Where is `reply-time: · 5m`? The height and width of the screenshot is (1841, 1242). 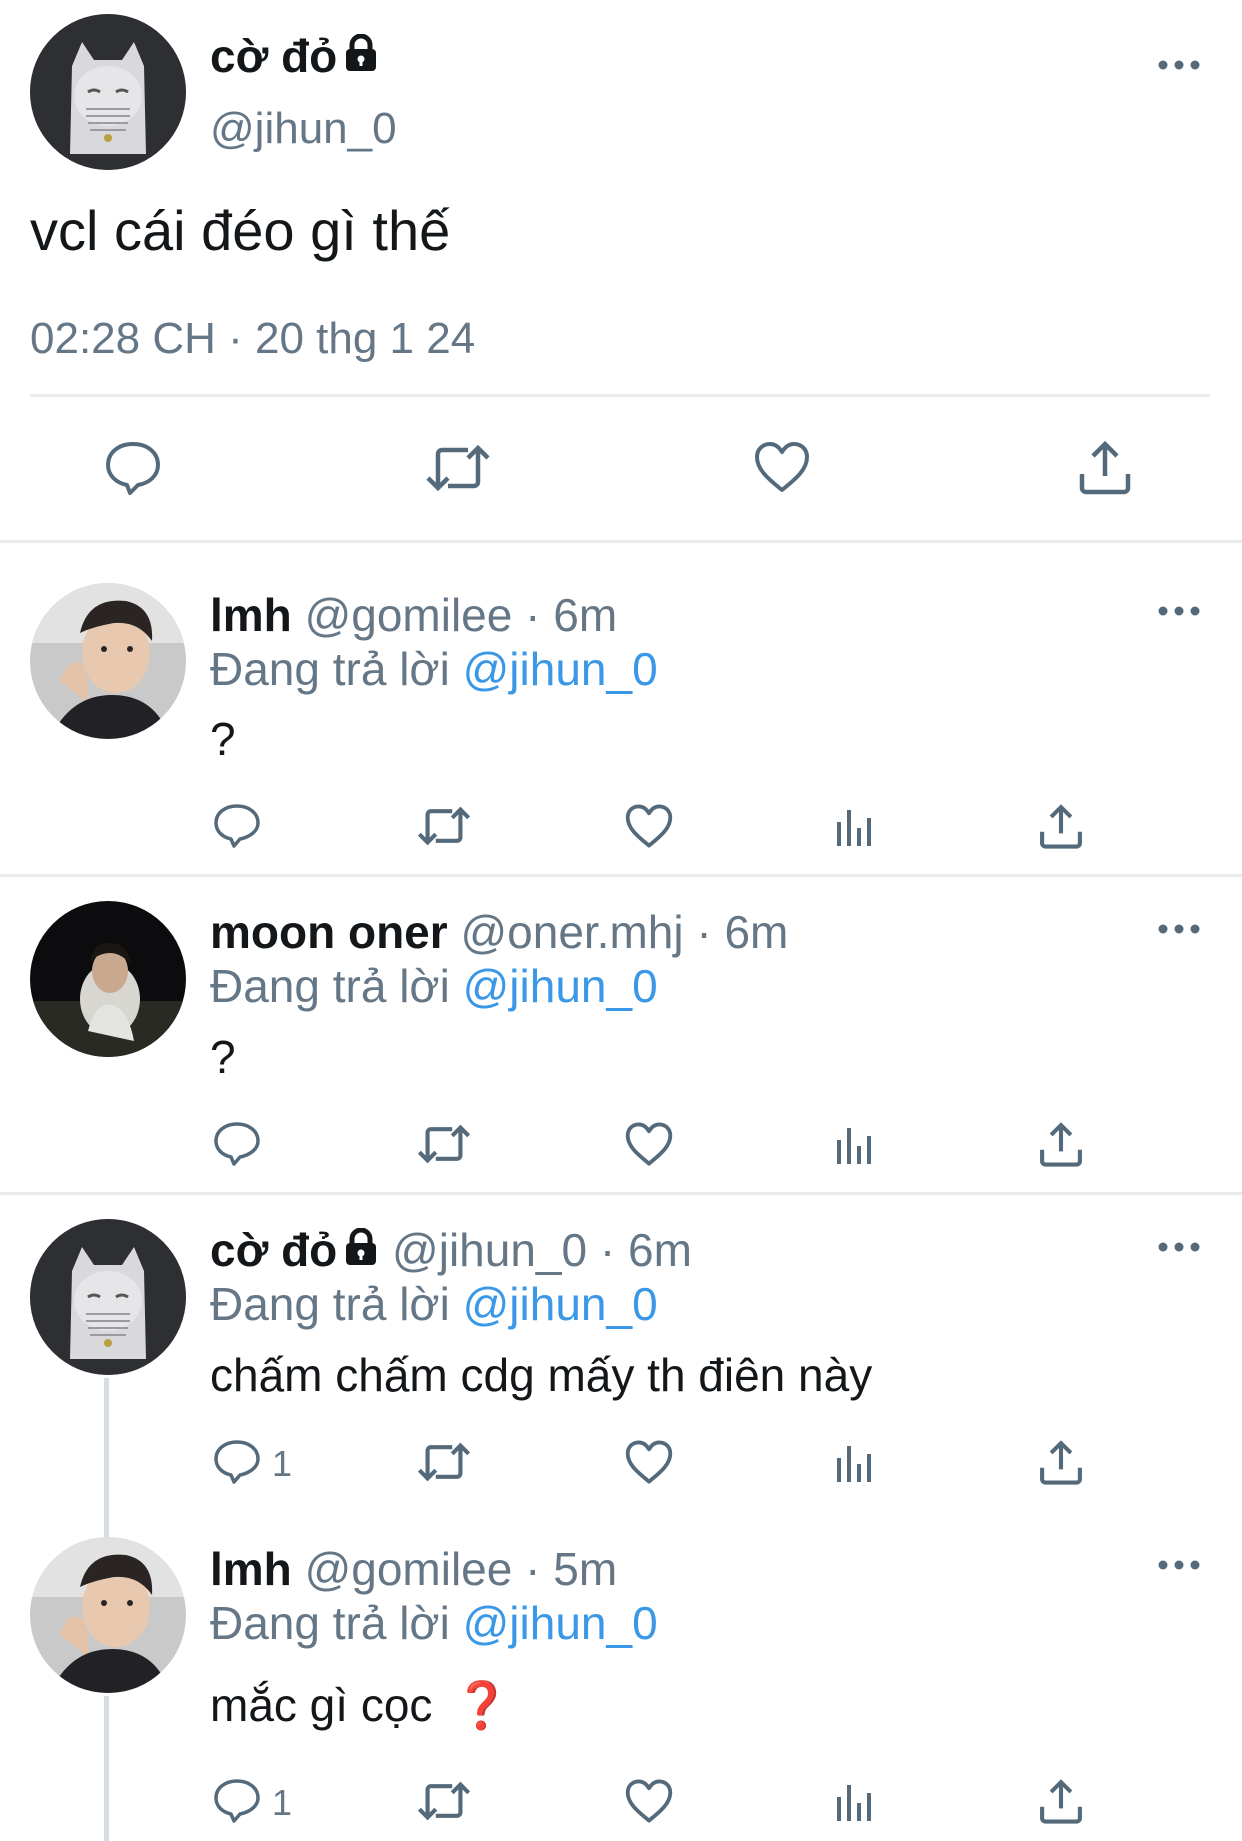
reply-time: · 5m is located at coordinates (571, 1569).